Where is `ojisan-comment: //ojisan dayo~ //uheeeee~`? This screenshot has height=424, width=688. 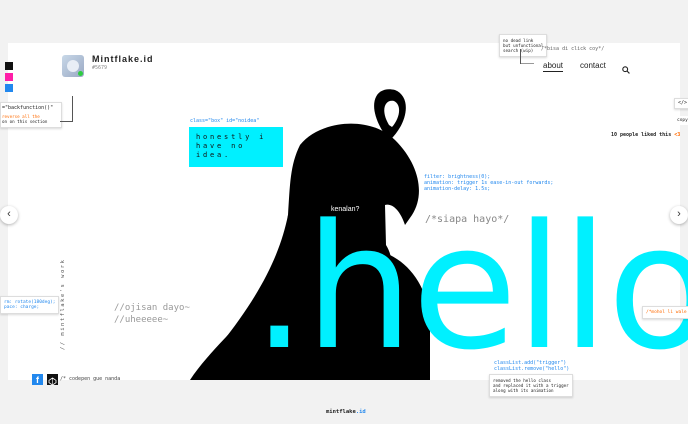
ojisan-comment: //ojisan dayo~ //uheeeee~ is located at coordinates (152, 314).